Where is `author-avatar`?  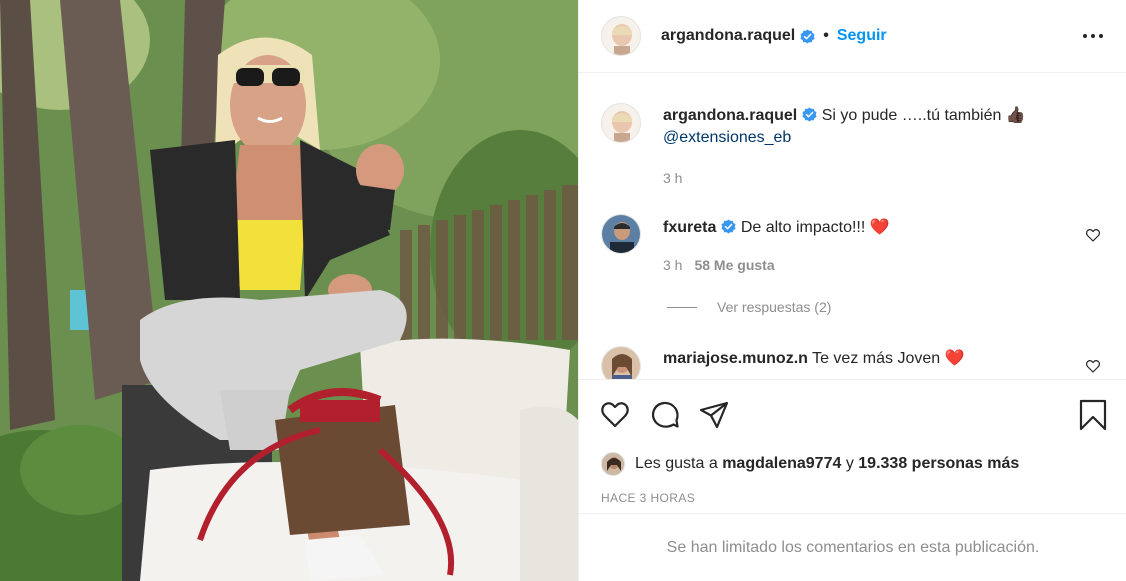
author-avatar is located at coordinates (621, 36).